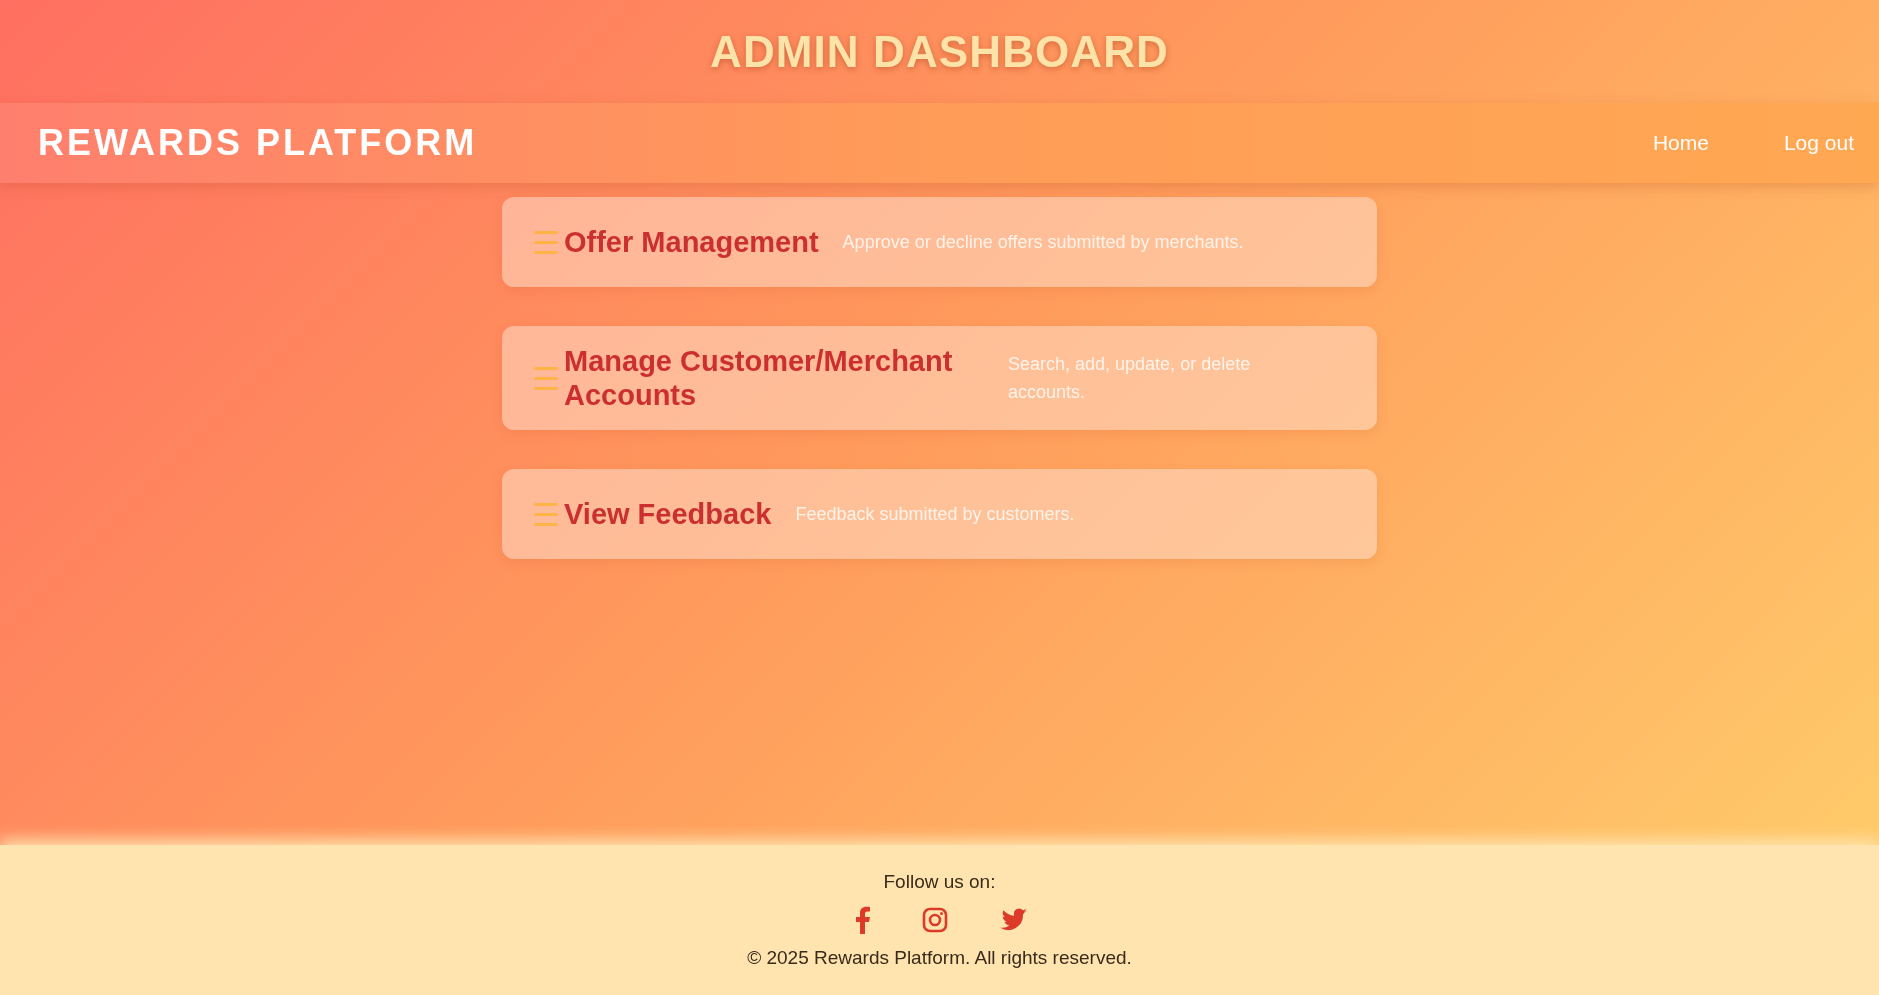 This screenshot has width=1879, height=995. I want to click on card-description: Search, add, update, or delete accounts., so click(1130, 378).